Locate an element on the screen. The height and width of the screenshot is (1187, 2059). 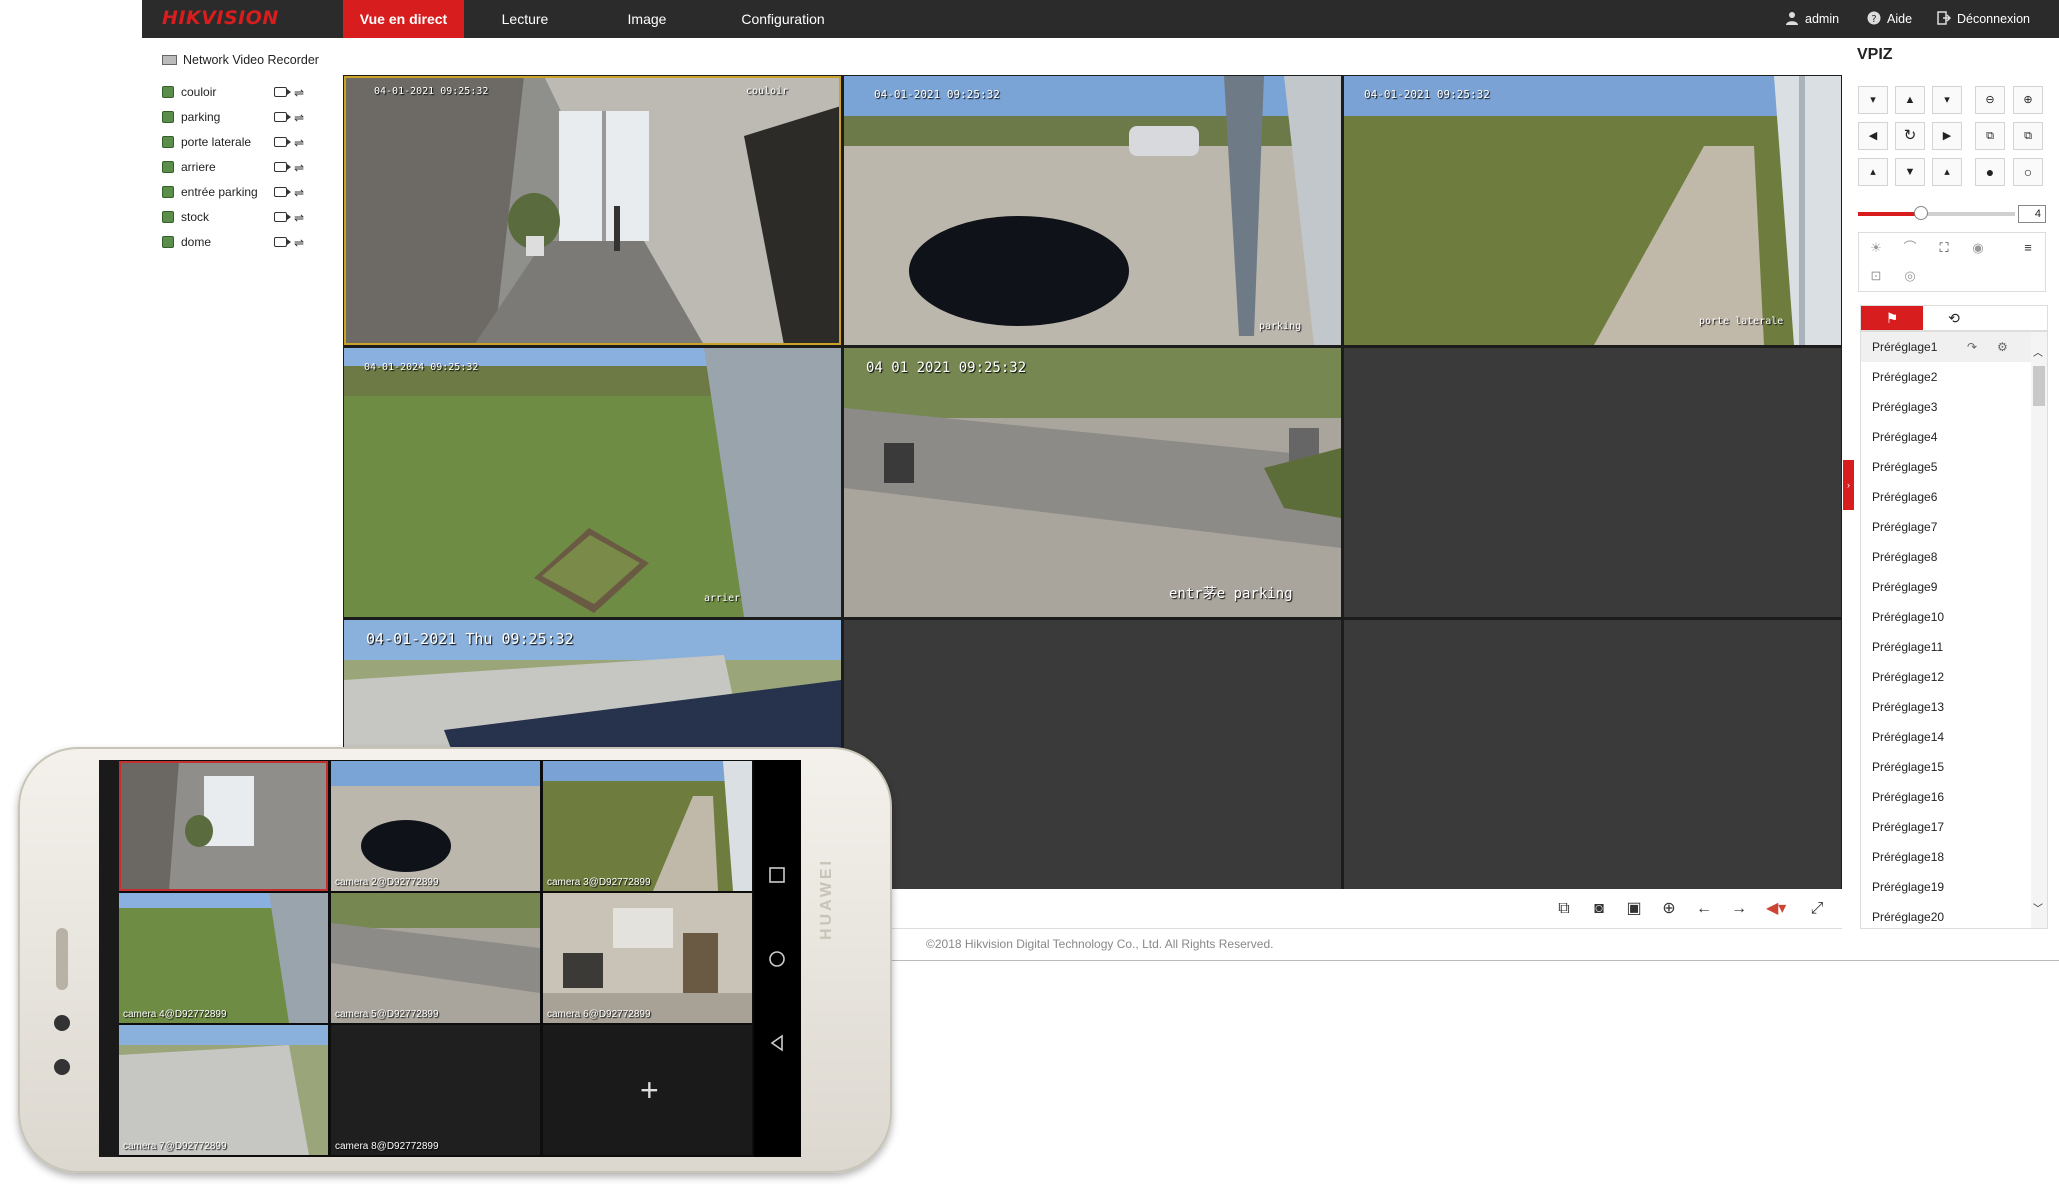
preset-item: Préréglage15 is located at coordinates (1946, 767).